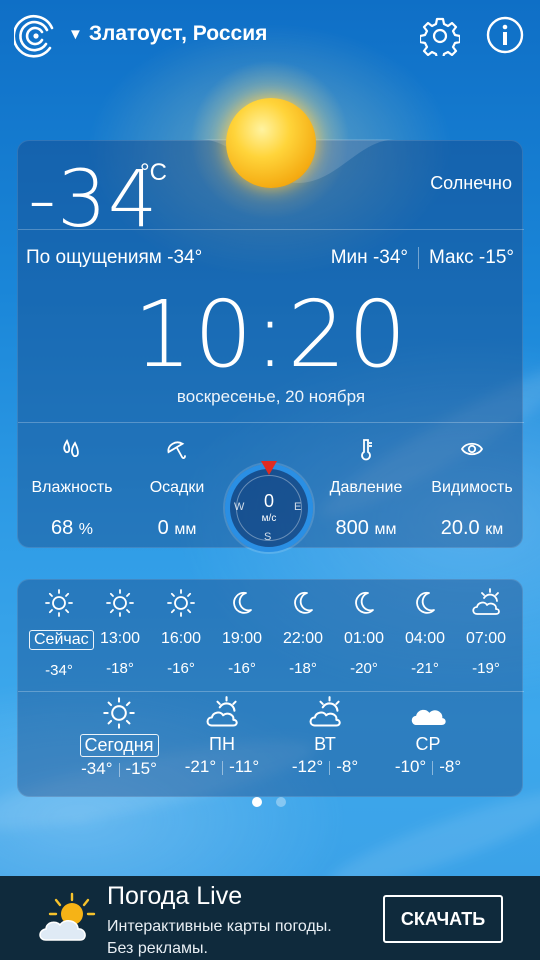 The image size is (540, 960). What do you see at coordinates (62, 528) in the screenshot?
I see `humidity-number: 68` at bounding box center [62, 528].